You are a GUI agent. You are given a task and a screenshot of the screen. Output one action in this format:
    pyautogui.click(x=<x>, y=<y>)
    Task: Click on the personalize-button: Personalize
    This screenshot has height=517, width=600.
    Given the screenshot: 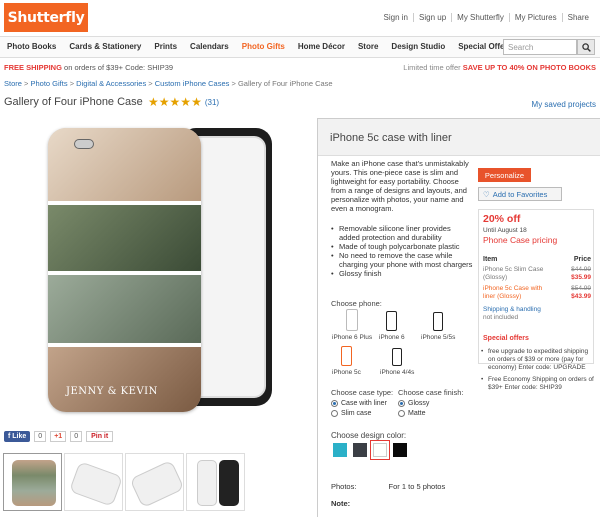 What is the action you would take?
    pyautogui.click(x=504, y=175)
    